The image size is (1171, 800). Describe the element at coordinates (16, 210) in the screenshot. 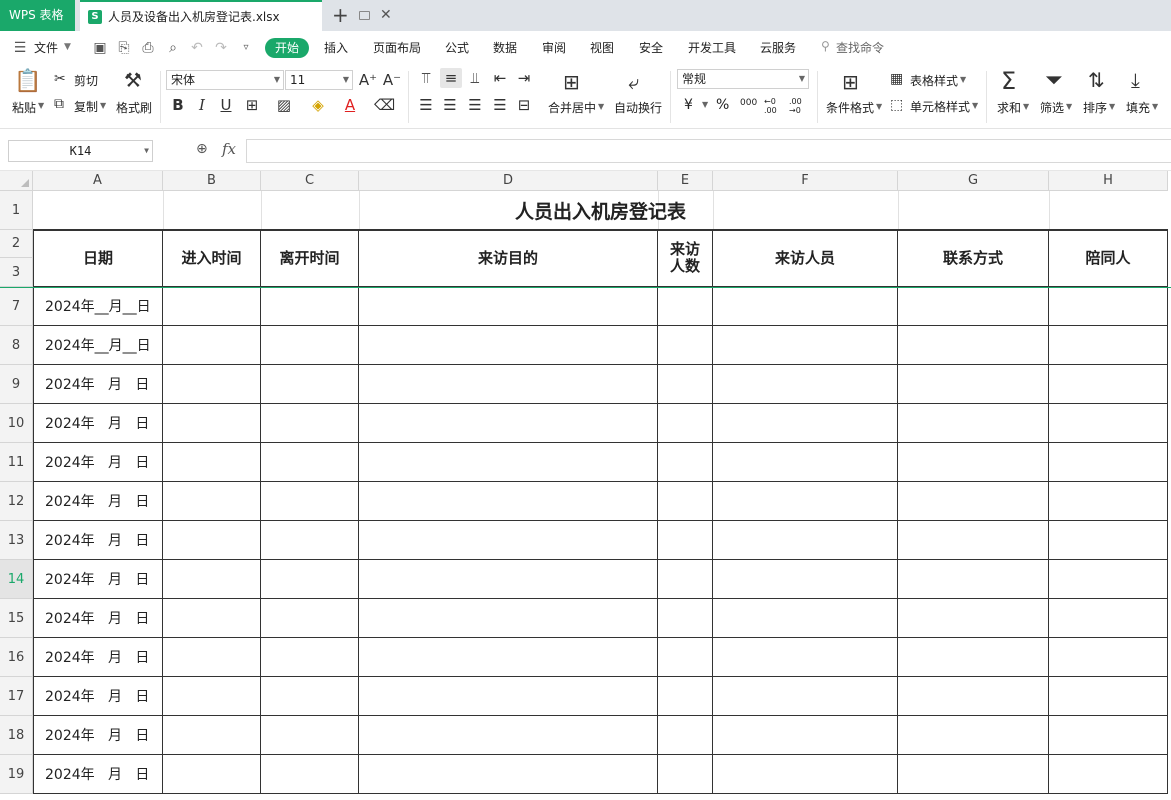

I see `row-header-1: 1` at that location.